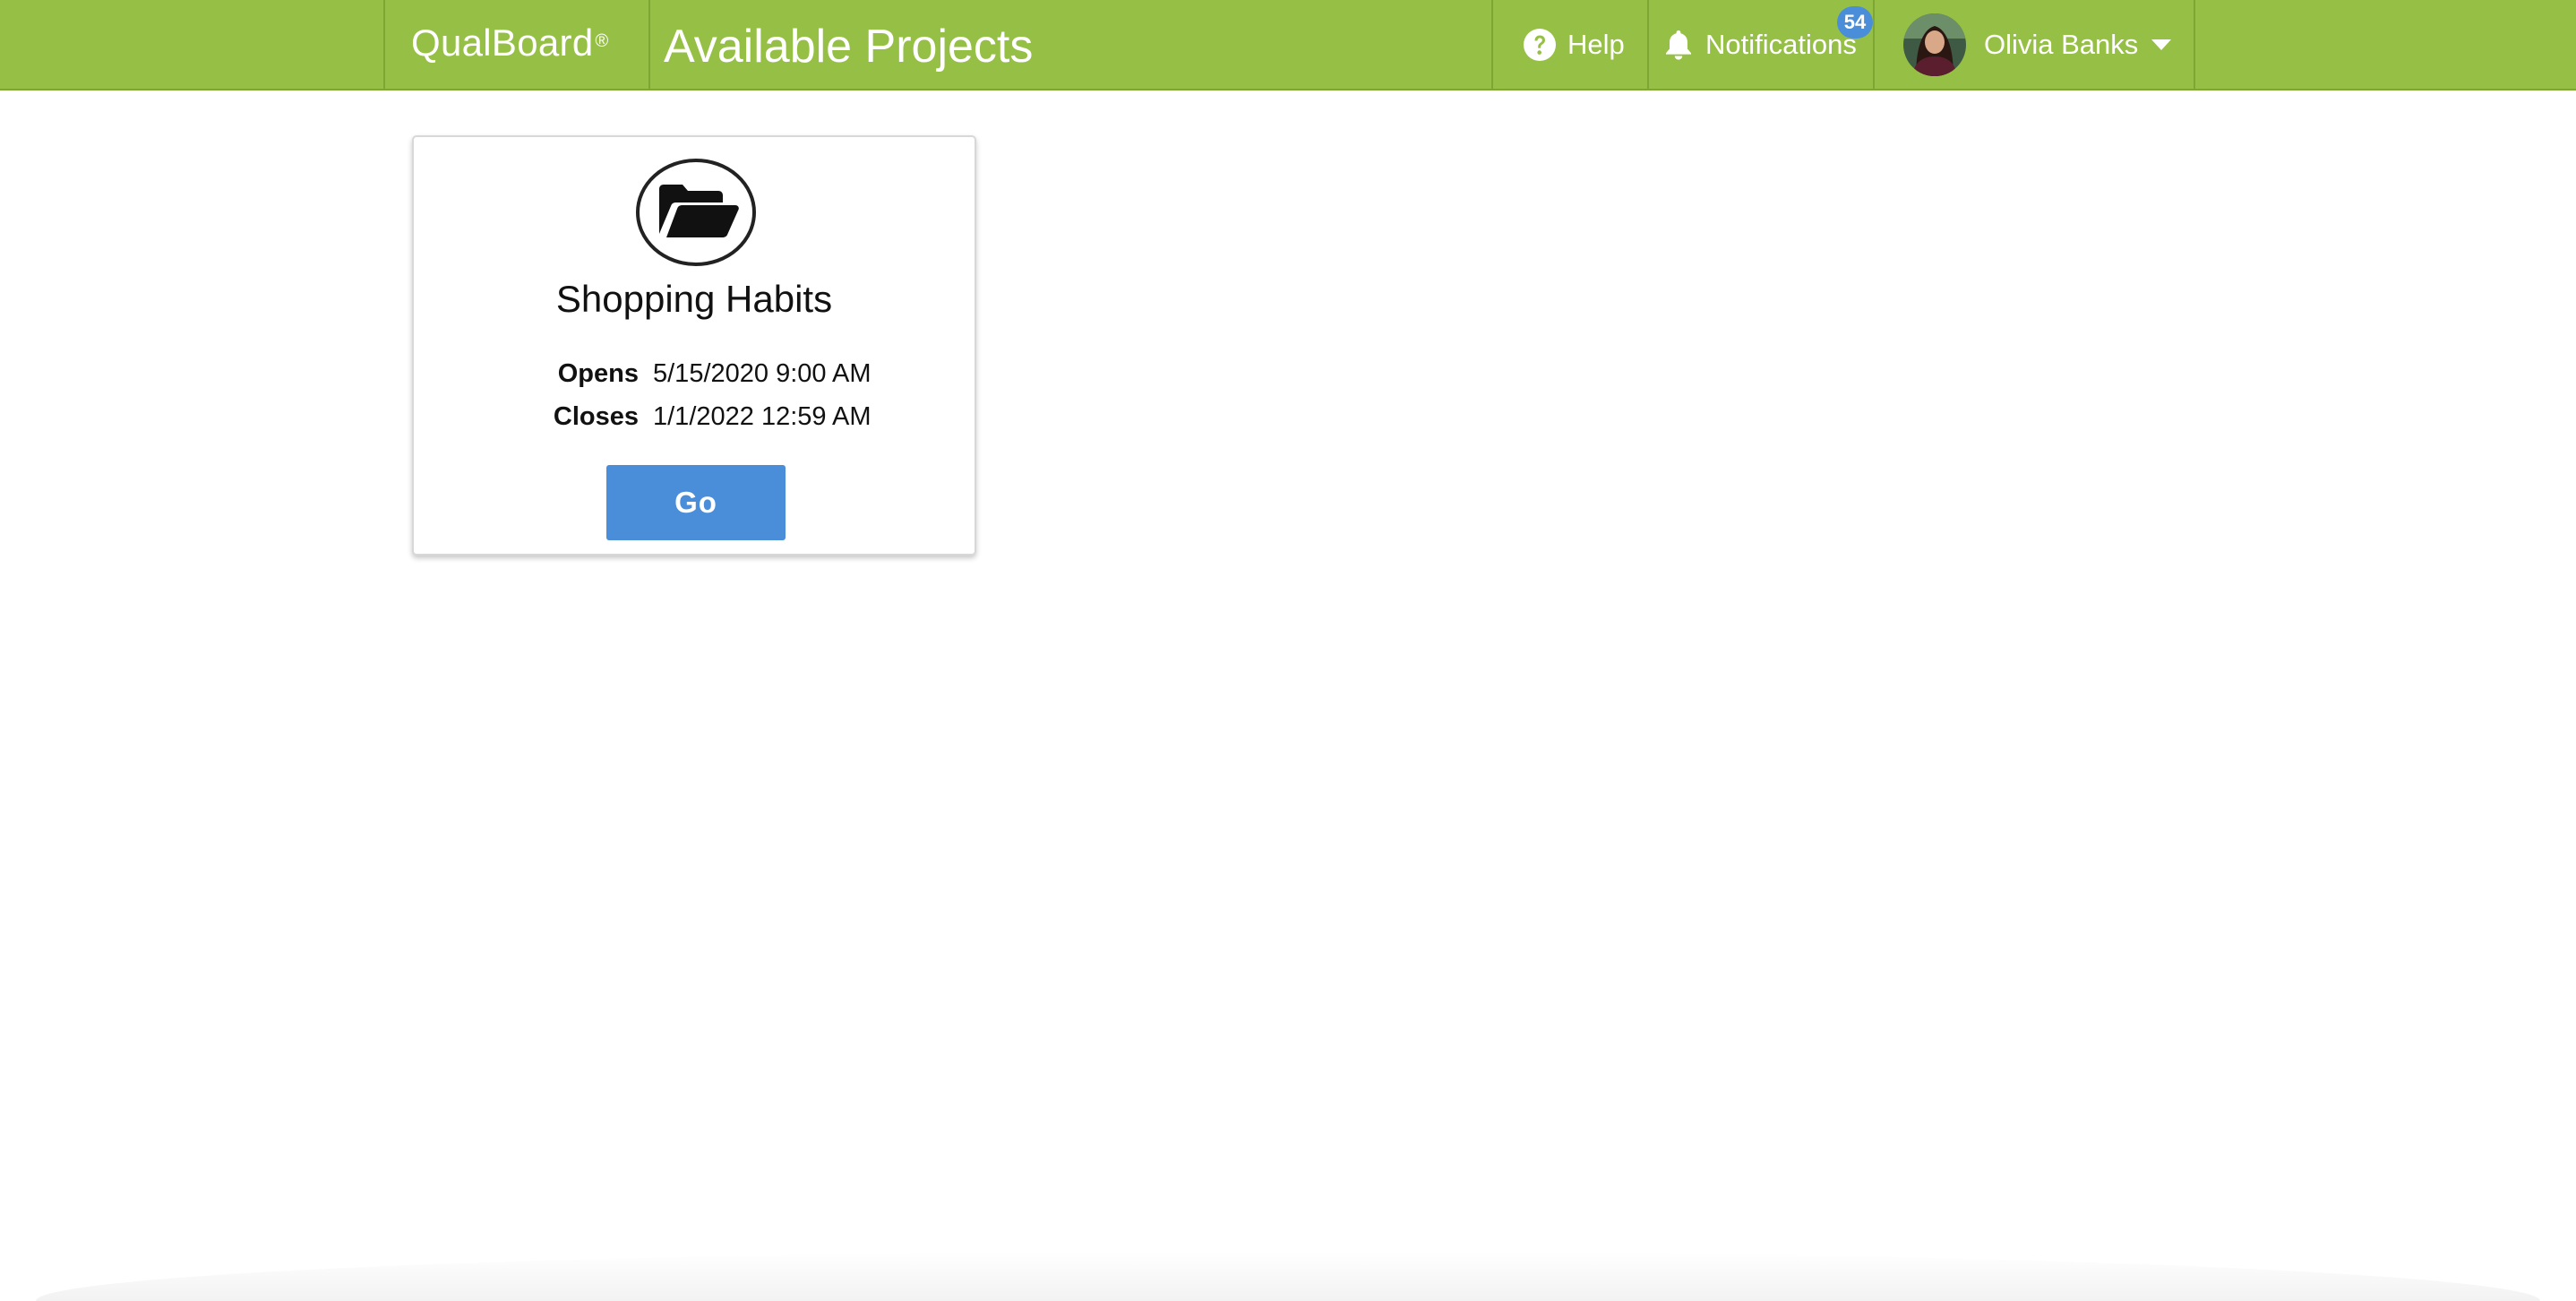 Image resolution: width=2576 pixels, height=1301 pixels. I want to click on bottom-scroll-shadow, so click(1288, 1276).